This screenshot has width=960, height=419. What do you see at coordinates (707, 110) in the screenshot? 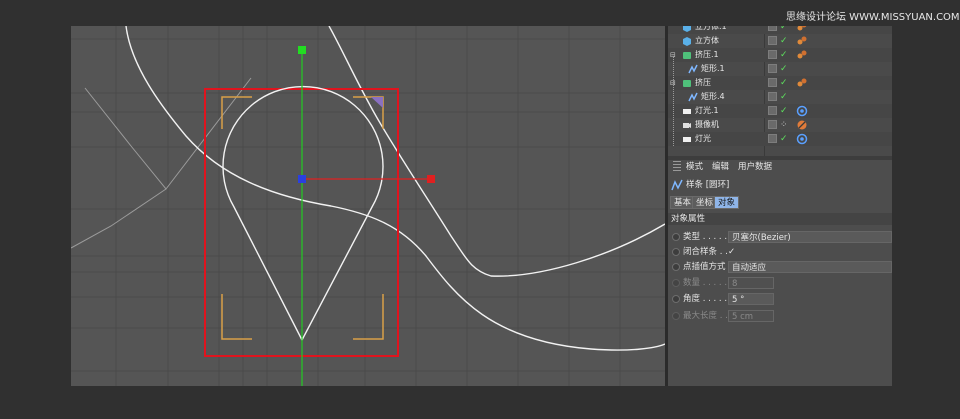
I see `object-name: 灯光.1` at bounding box center [707, 110].